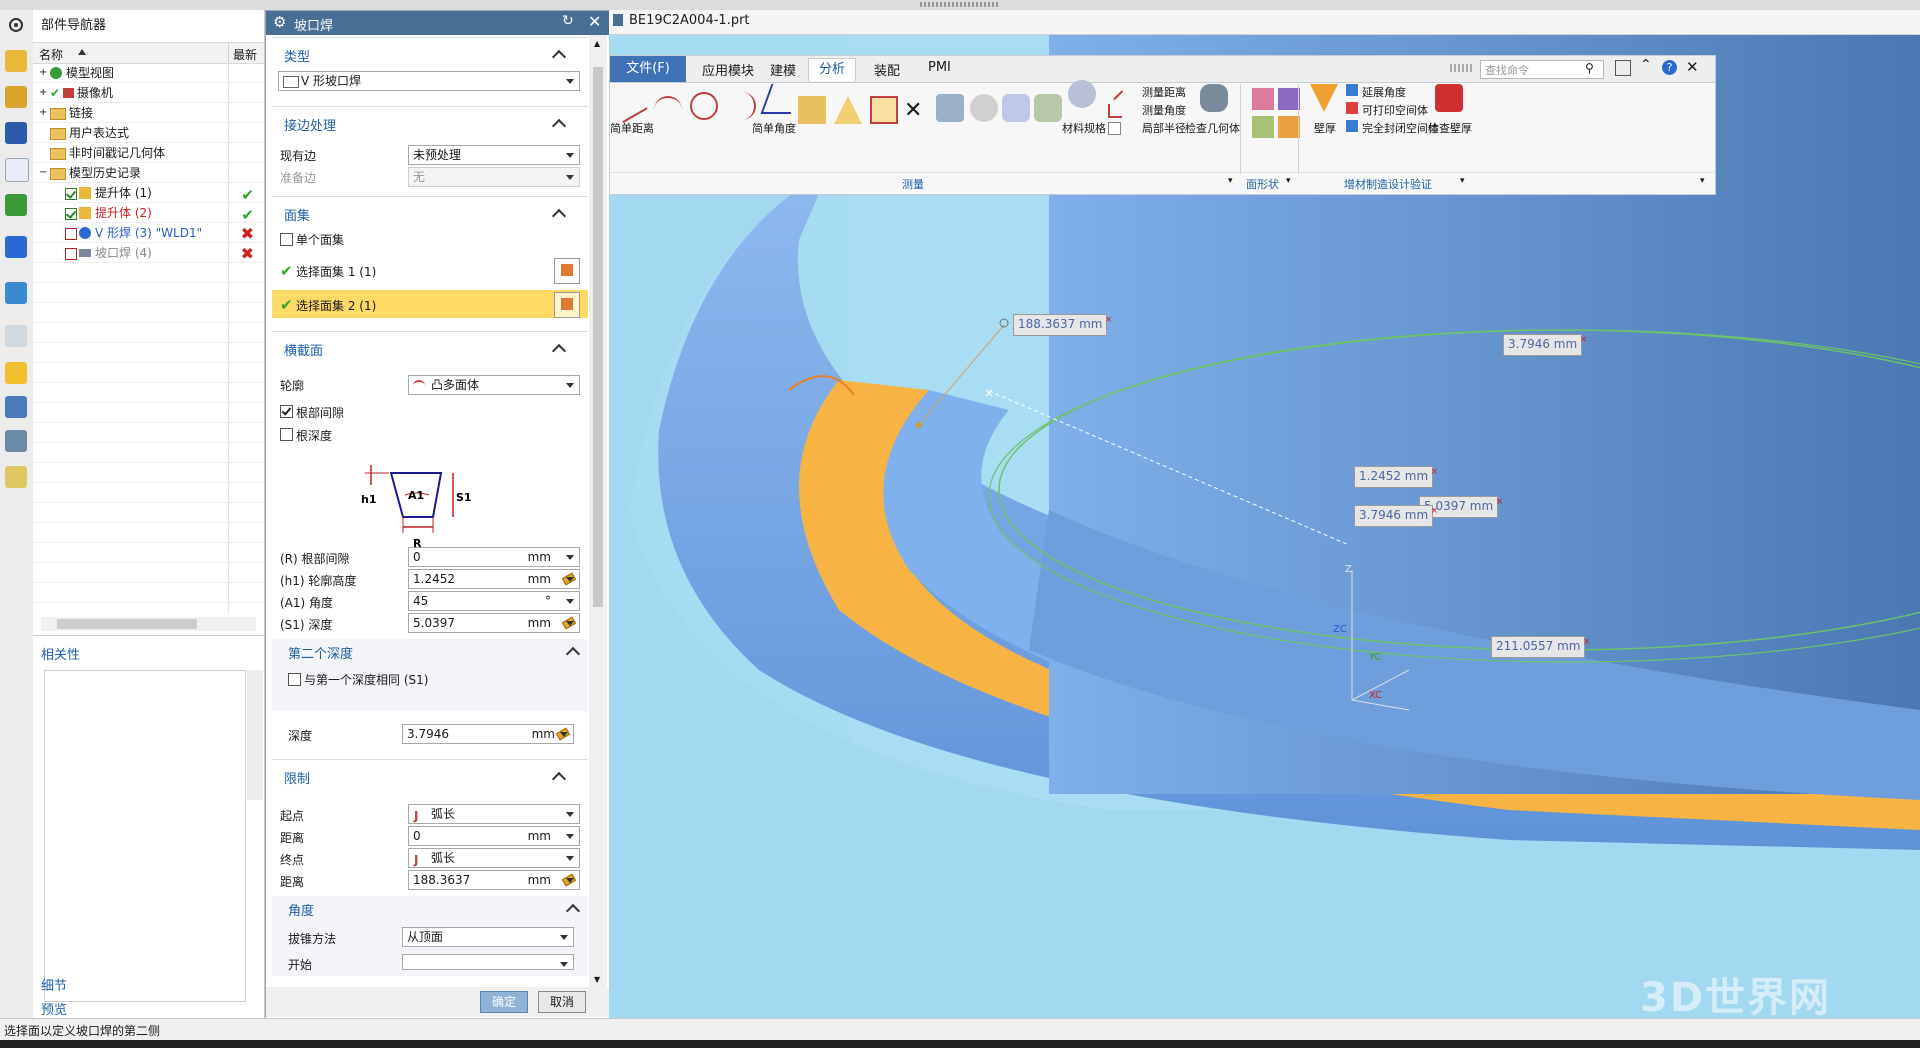 The height and width of the screenshot is (1048, 1920). I want to click on command-search-input: 查找命令 ⚲, so click(1542, 69).